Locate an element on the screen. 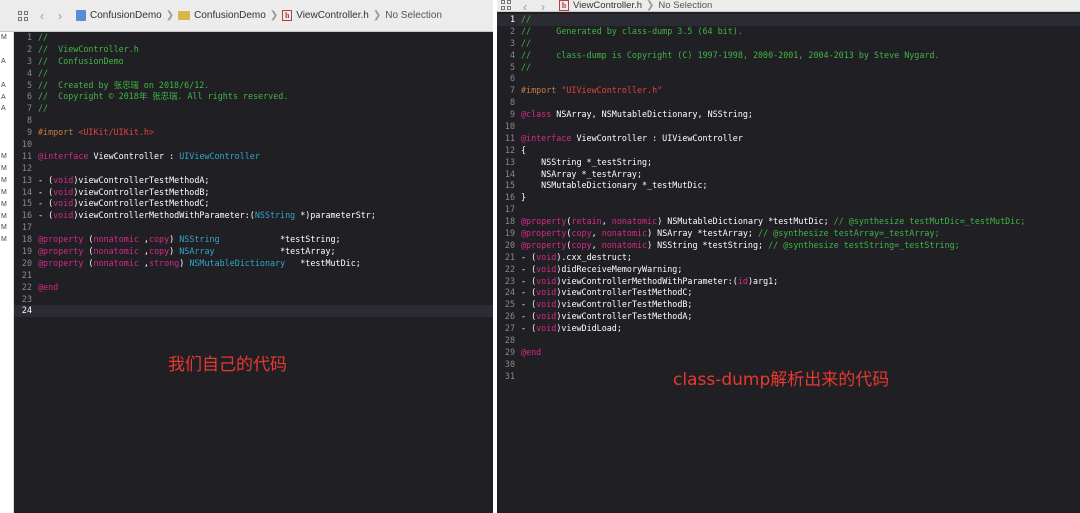  code-line: 22 - (void)didReceiveMemoryWarning; is located at coordinates (788, 270).